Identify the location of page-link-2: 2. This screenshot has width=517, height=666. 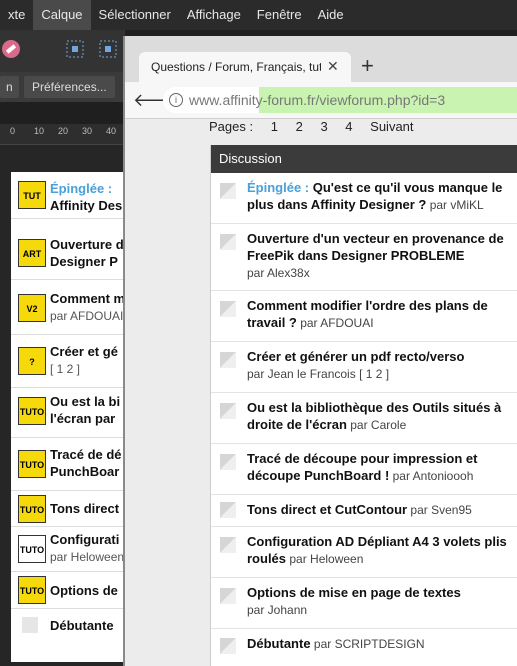
(299, 126).